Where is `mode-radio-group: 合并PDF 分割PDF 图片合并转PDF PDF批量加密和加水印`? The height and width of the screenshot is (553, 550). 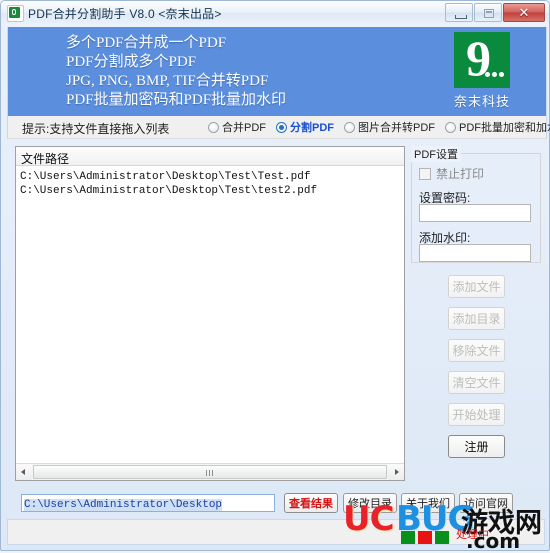
mode-radio-group: 合并PDF 分割PDF 图片合并转PDF PDF批量加密和加水印 is located at coordinates (379, 127).